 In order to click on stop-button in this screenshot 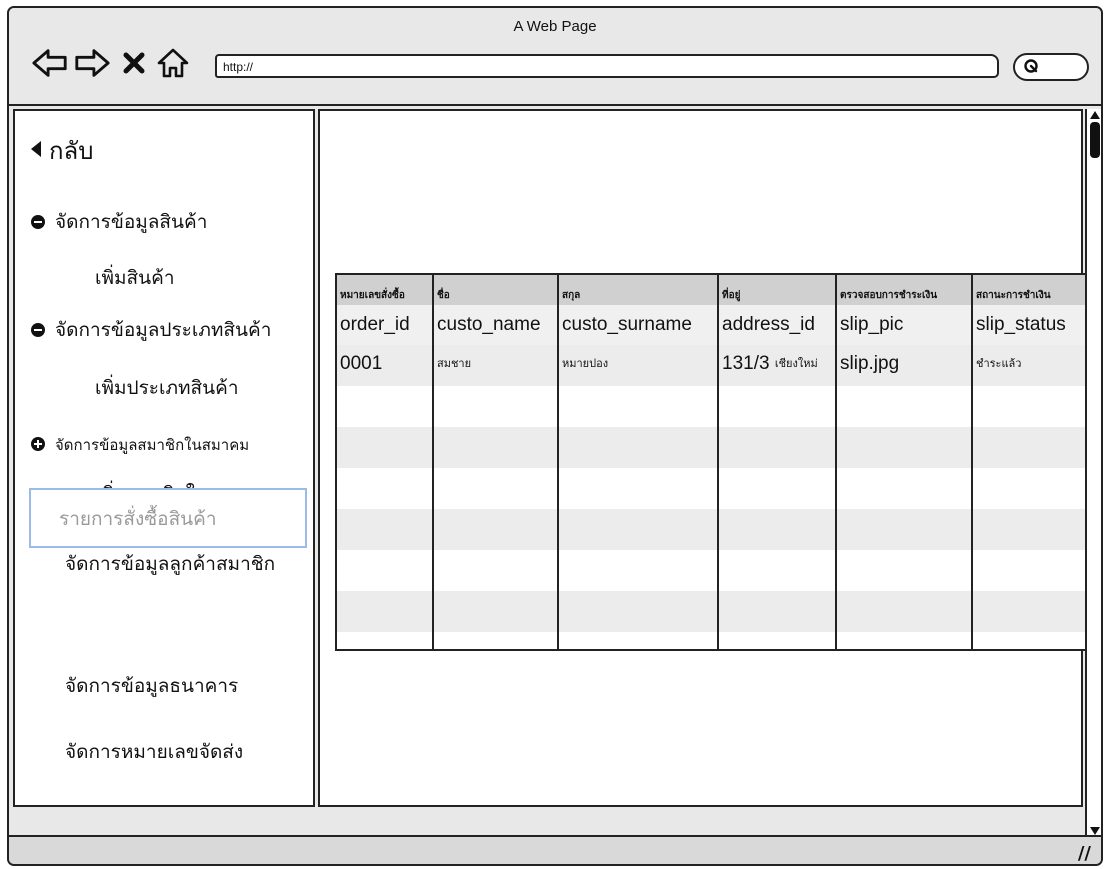, I will do `click(134, 63)`.